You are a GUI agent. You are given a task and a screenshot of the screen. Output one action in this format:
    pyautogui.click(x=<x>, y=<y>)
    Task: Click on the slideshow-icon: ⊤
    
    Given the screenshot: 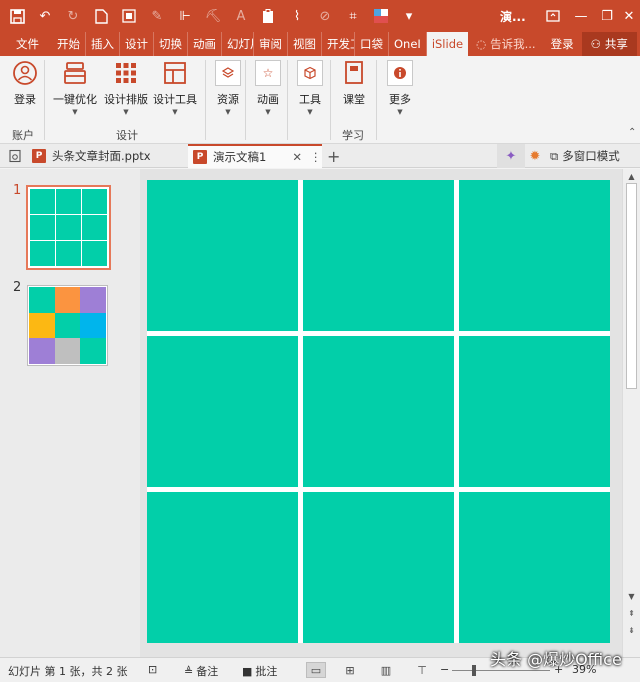 What is the action you would take?
    pyautogui.click(x=422, y=670)
    